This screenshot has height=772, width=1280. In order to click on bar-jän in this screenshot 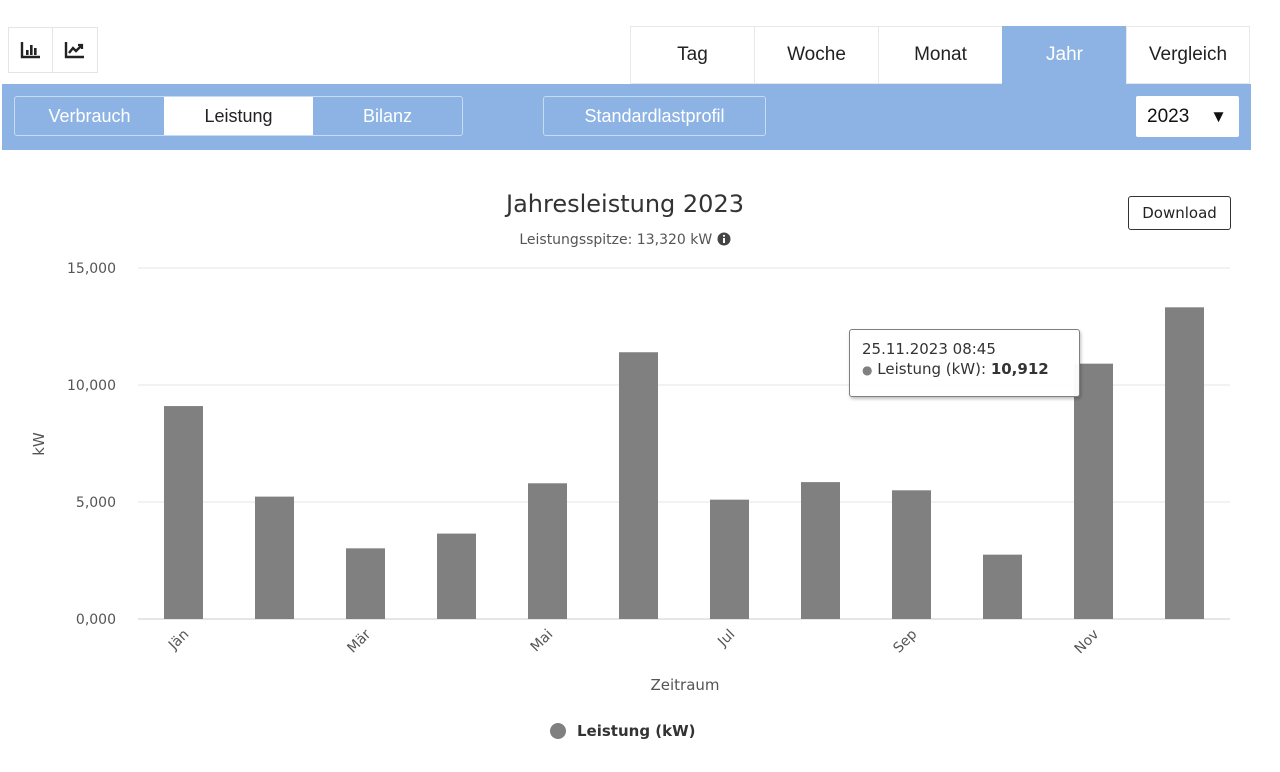, I will do `click(183, 512)`.